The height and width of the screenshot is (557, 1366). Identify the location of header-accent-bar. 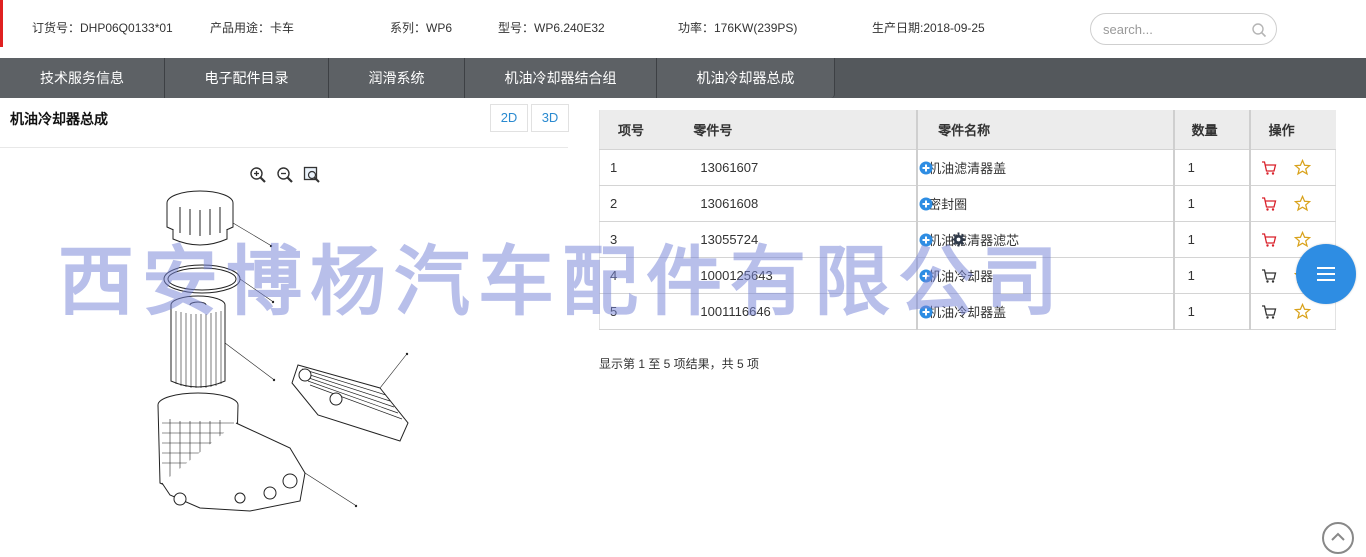
(1, 23).